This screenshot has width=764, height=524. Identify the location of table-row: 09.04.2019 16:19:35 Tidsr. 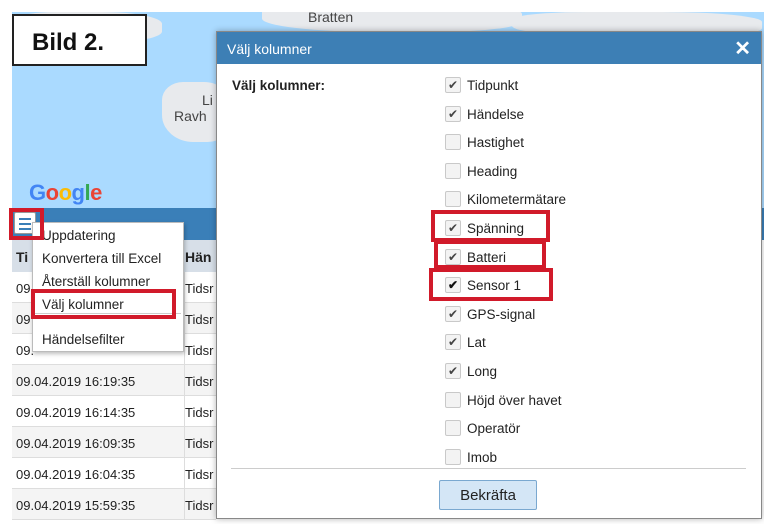
(114, 380).